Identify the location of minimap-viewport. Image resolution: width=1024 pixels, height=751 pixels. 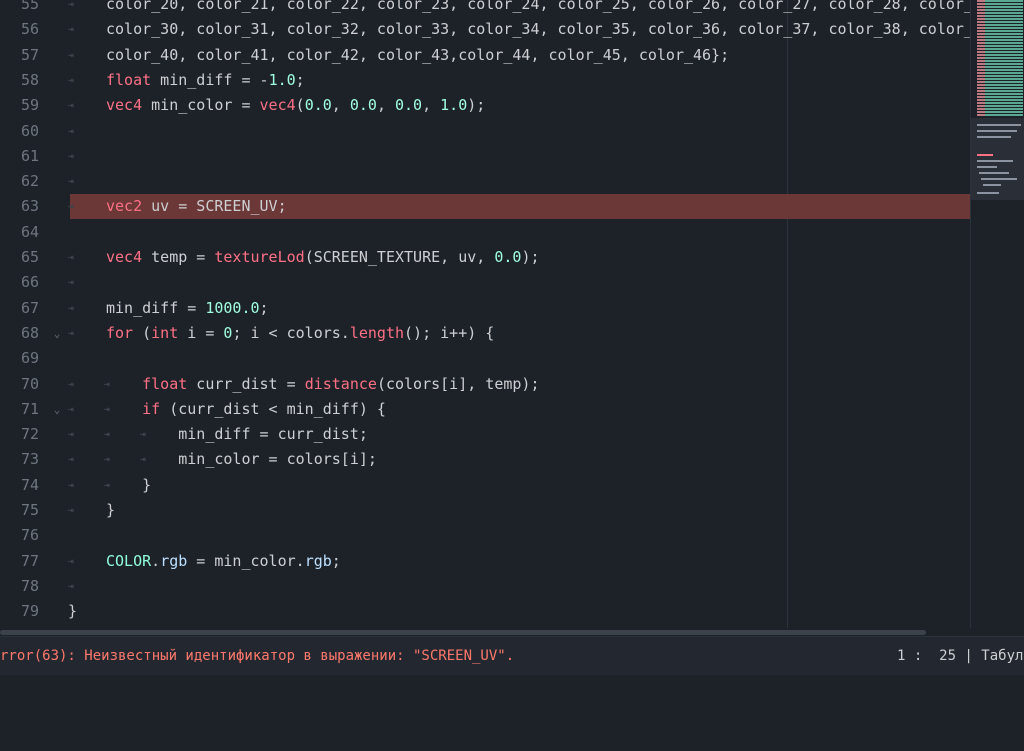
(997, 159).